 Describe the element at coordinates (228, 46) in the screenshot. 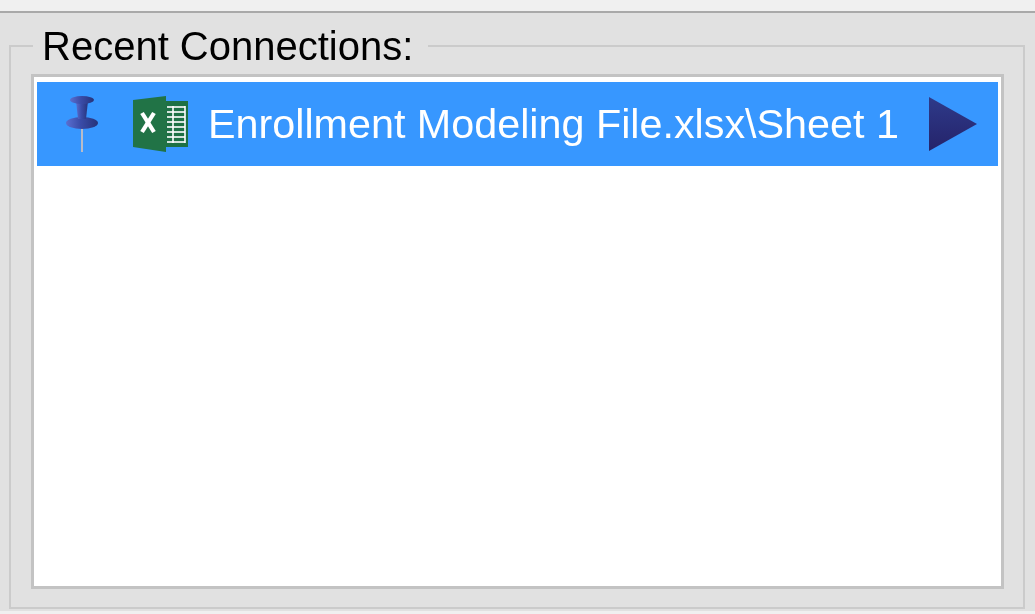

I see `group-title: Recent Connections:` at that location.